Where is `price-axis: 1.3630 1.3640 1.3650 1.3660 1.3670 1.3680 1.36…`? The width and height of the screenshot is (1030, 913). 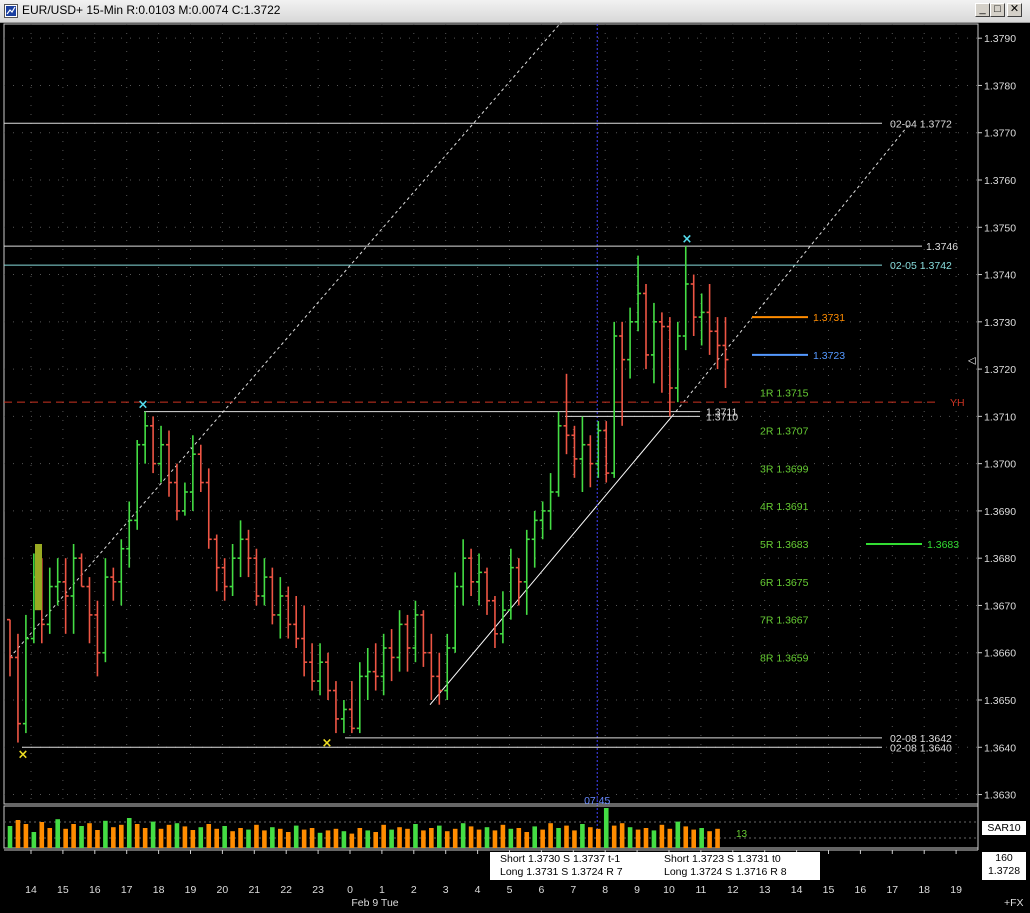 price-axis: 1.3630 1.3640 1.3650 1.3660 1.3670 1.3680 1.36… is located at coordinates (992, 437).